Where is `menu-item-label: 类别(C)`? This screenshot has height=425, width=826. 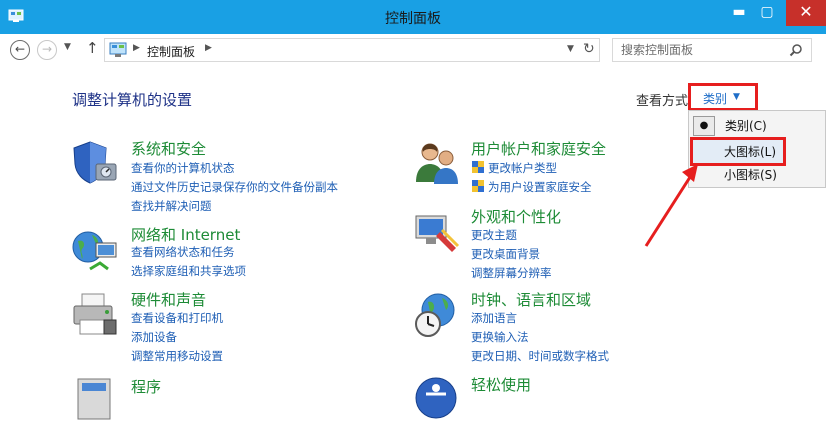
menu-item-label: 类别(C) is located at coordinates (746, 126).